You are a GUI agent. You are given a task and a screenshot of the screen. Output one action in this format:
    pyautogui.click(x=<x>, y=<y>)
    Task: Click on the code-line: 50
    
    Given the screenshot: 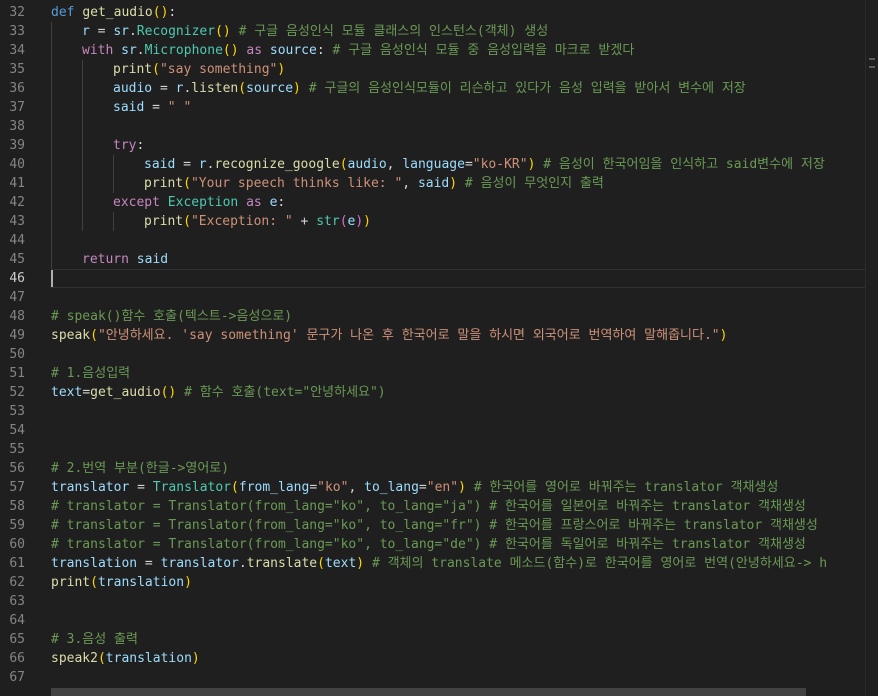 What is the action you would take?
    pyautogui.click(x=433, y=354)
    